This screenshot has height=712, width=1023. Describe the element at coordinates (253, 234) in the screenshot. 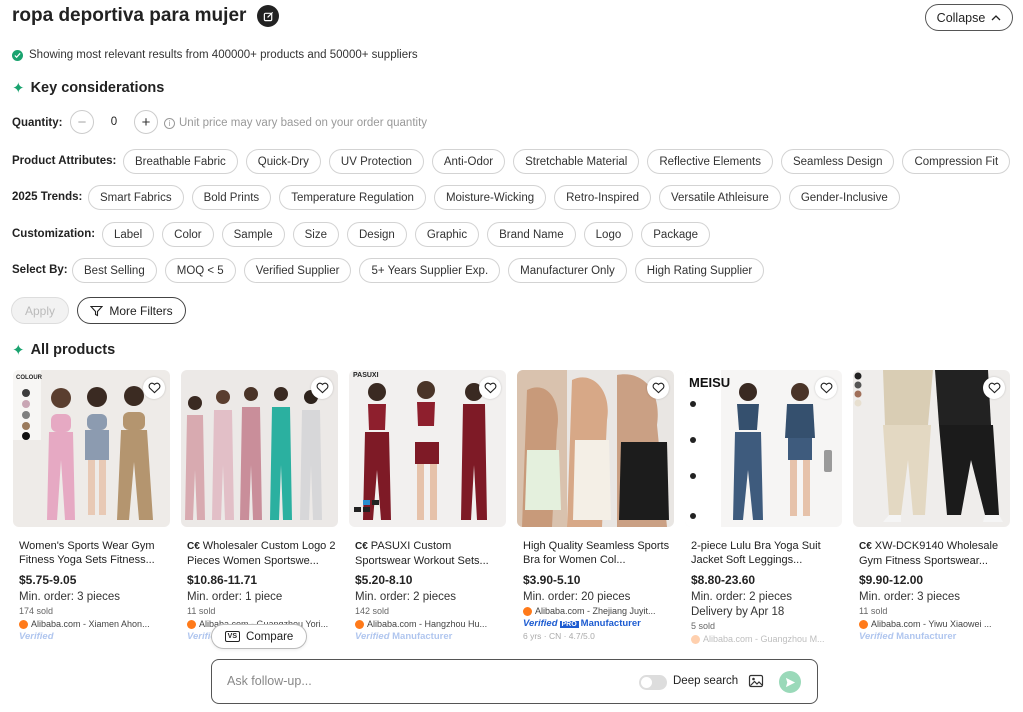

I see `chip-customization: Sample` at that location.